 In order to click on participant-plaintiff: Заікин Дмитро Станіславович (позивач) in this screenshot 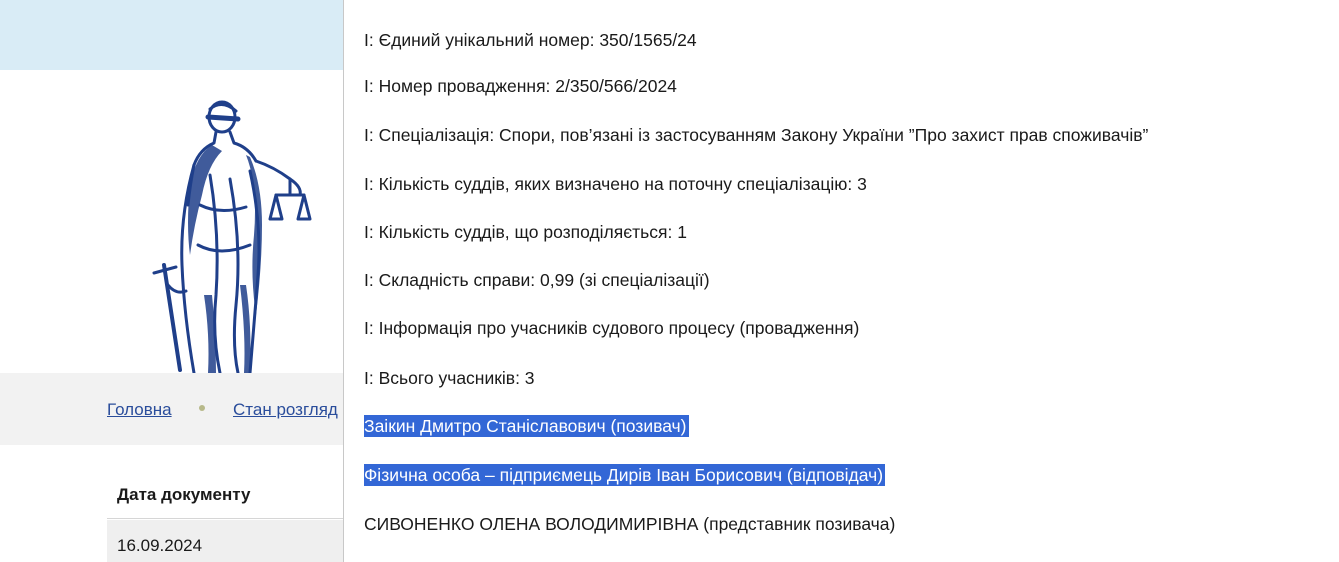, I will do `click(526, 426)`.